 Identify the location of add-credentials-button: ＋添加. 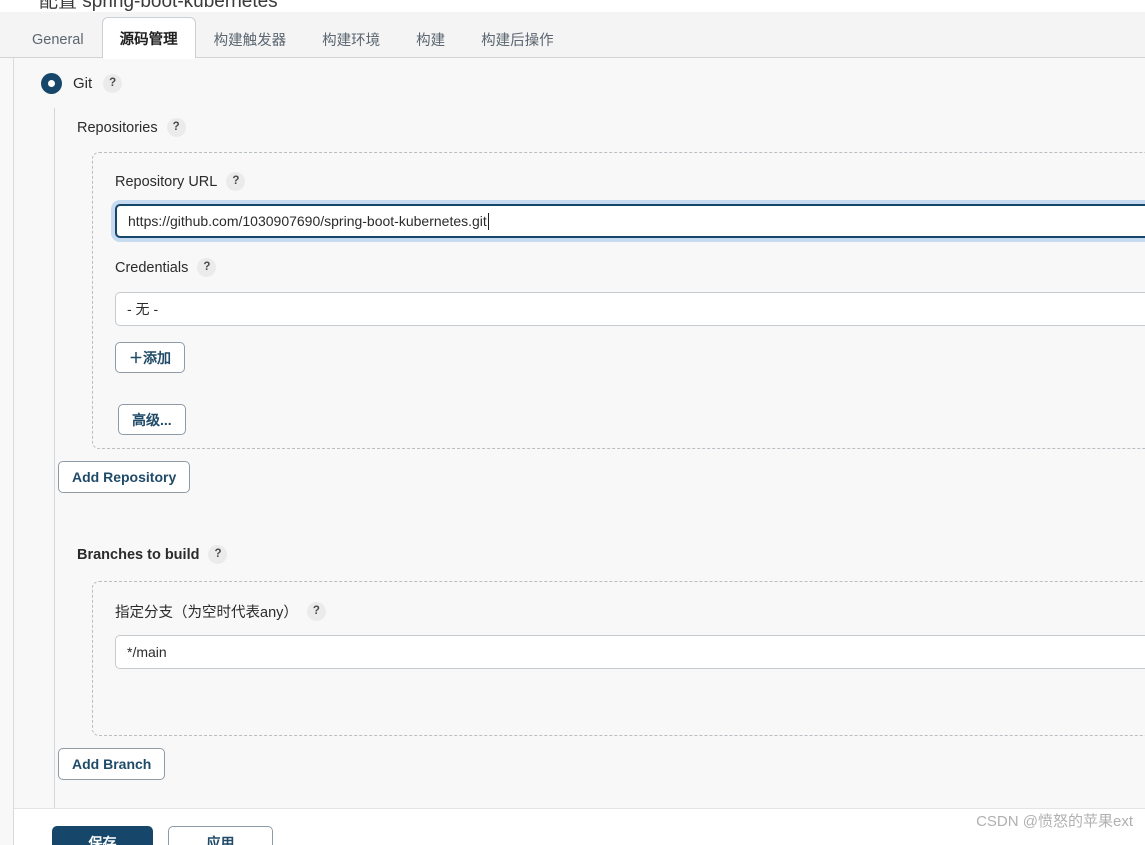
(150, 357).